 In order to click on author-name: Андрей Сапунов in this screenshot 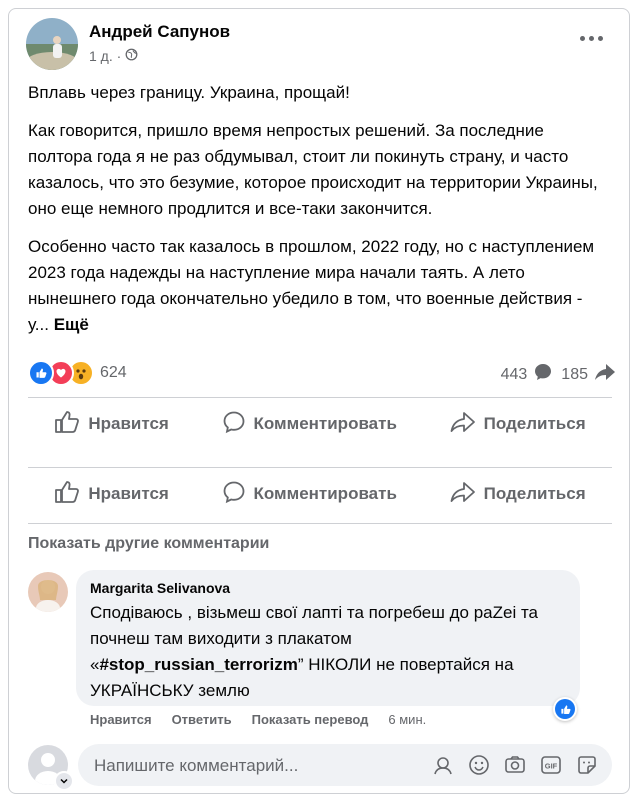, I will do `click(159, 32)`.